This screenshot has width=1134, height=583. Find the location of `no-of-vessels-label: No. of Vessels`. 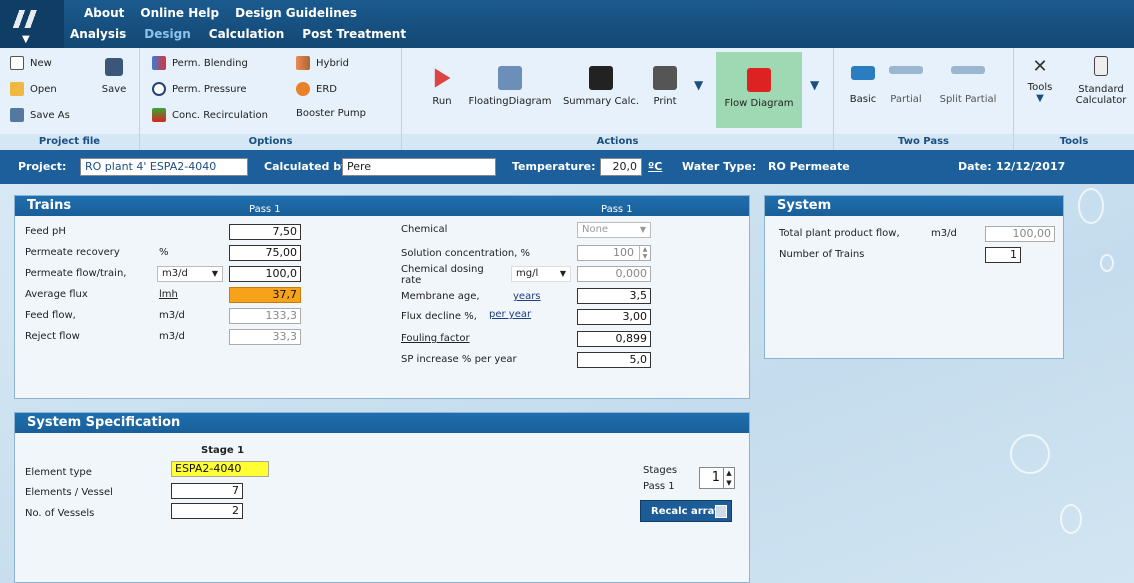

no-of-vessels-label: No. of Vessels is located at coordinates (60, 513).